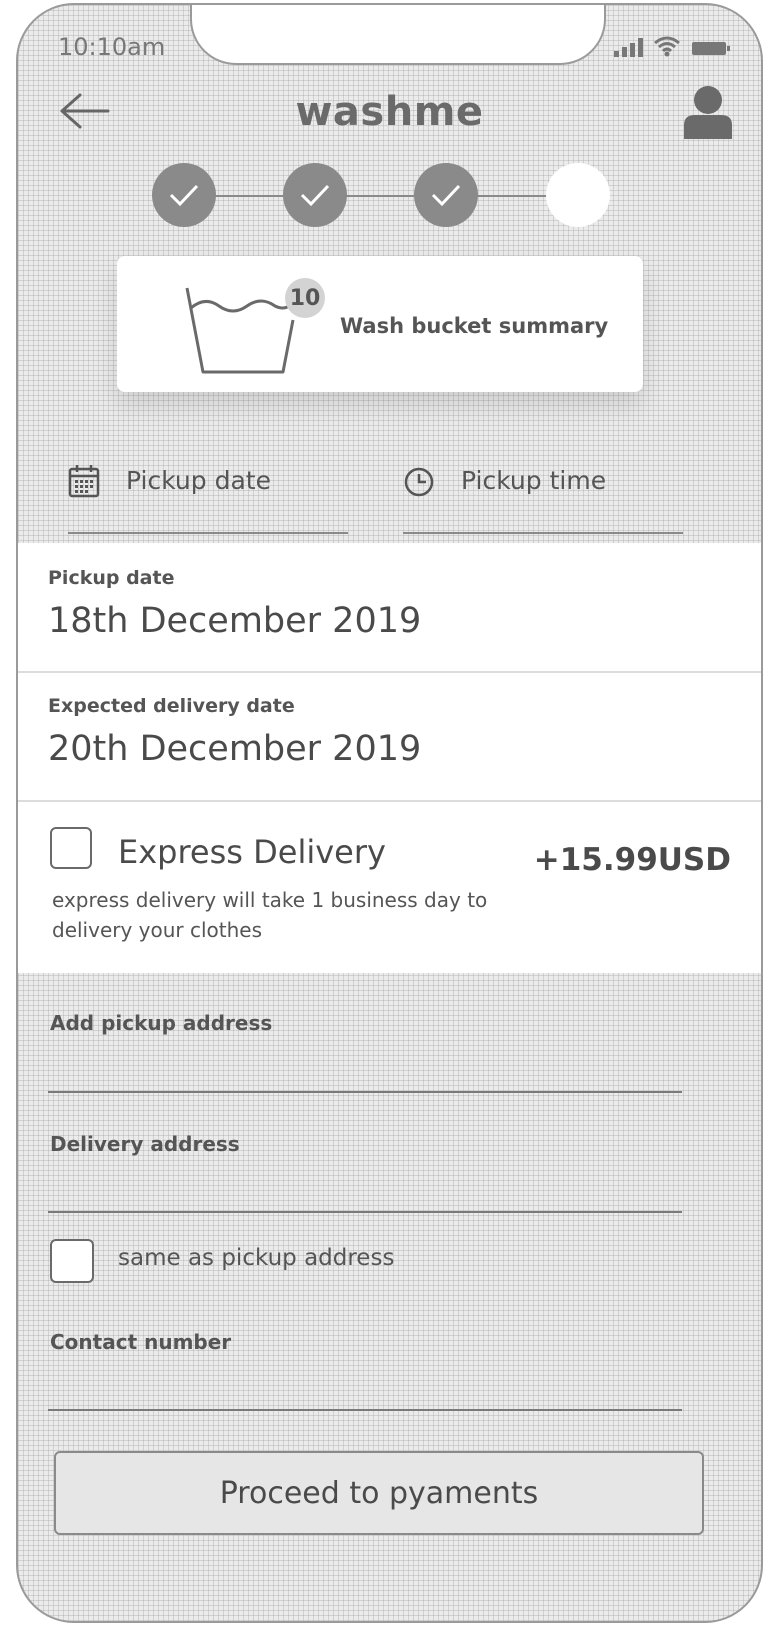 The height and width of the screenshot is (1632, 774). Describe the element at coordinates (365, 1391) in the screenshot. I see `contact-number-input` at that location.